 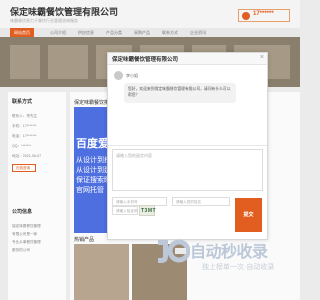 I want to click on name-placeholder: 请输入您的姓名, so click(x=189, y=202).